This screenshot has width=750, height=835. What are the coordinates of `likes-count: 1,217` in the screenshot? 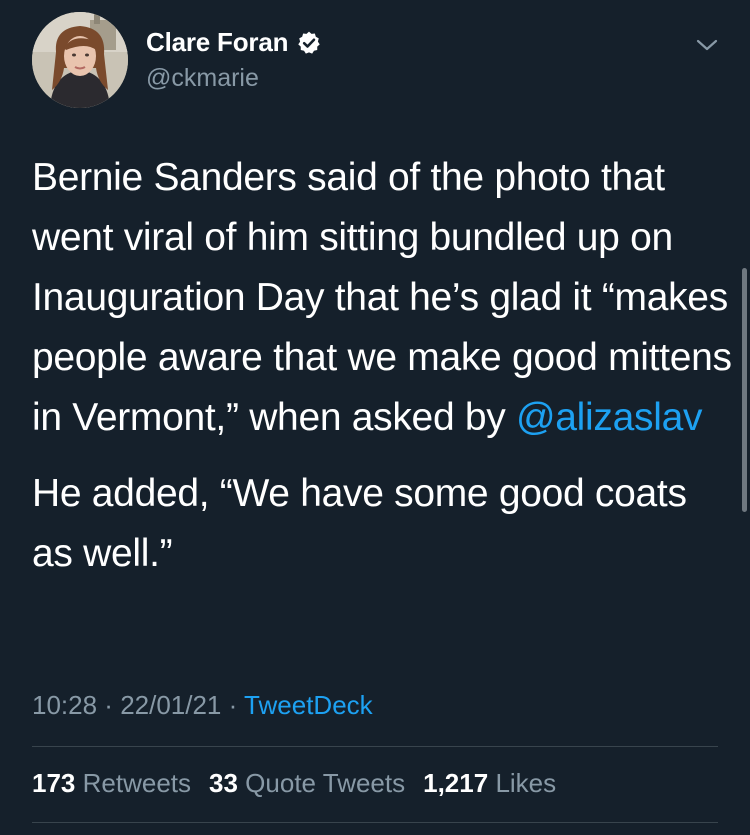 It's located at (456, 783).